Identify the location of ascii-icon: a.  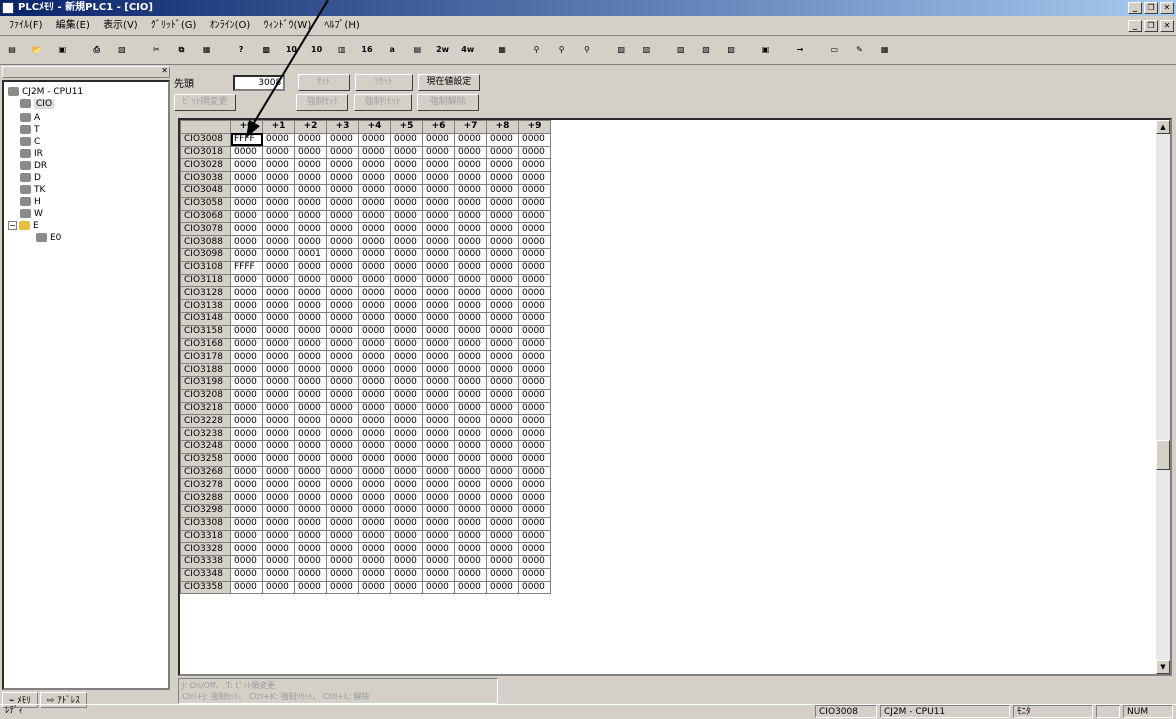
(392, 50).